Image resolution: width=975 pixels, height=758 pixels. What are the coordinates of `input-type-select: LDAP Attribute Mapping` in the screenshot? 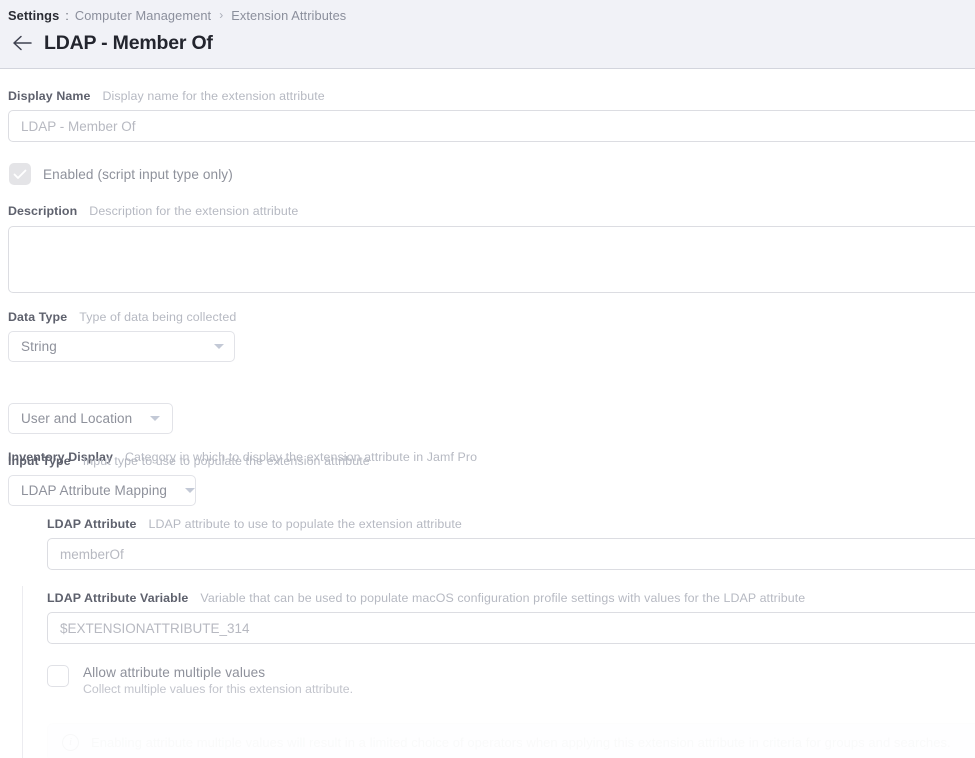 It's located at (102, 490).